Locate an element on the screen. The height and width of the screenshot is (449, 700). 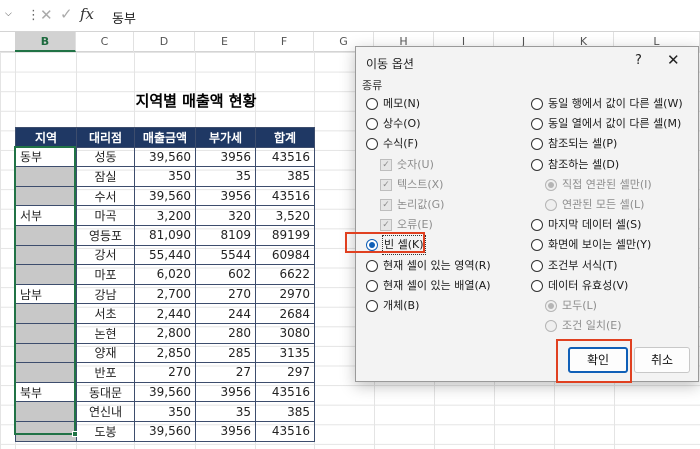
header-region: 지역 is located at coordinates (46, 137).